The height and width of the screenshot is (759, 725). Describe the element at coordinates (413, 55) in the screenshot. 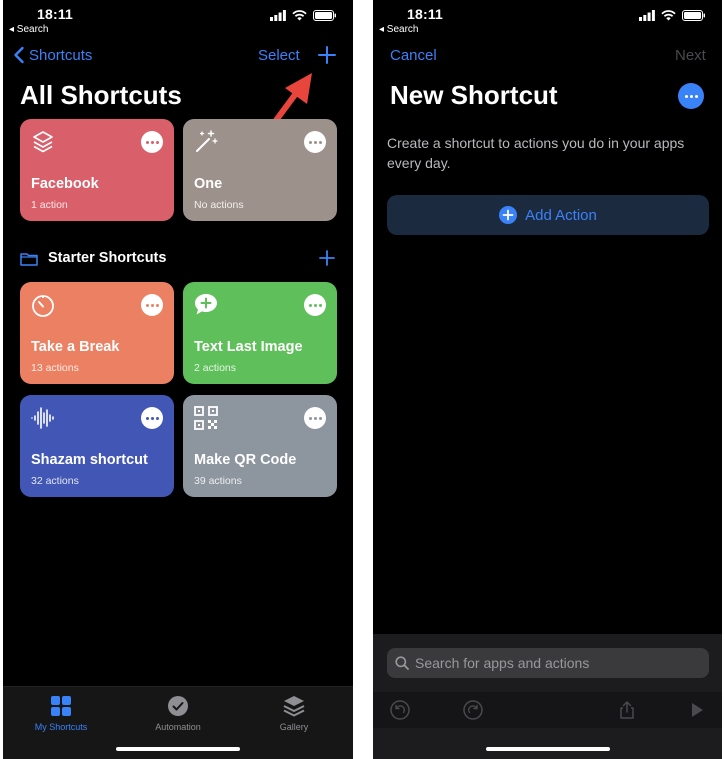

I see `cancel-button: Cancel` at that location.